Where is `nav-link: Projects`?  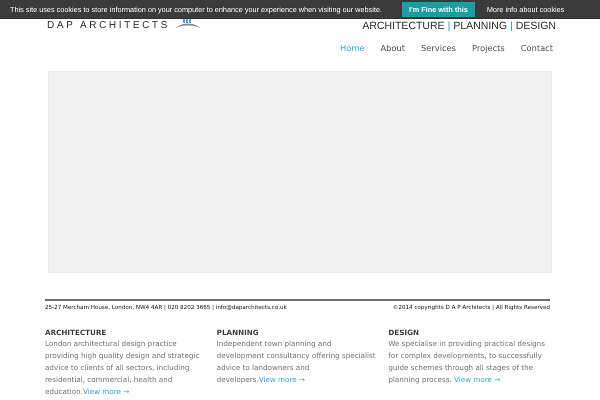 nav-link: Projects is located at coordinates (488, 48).